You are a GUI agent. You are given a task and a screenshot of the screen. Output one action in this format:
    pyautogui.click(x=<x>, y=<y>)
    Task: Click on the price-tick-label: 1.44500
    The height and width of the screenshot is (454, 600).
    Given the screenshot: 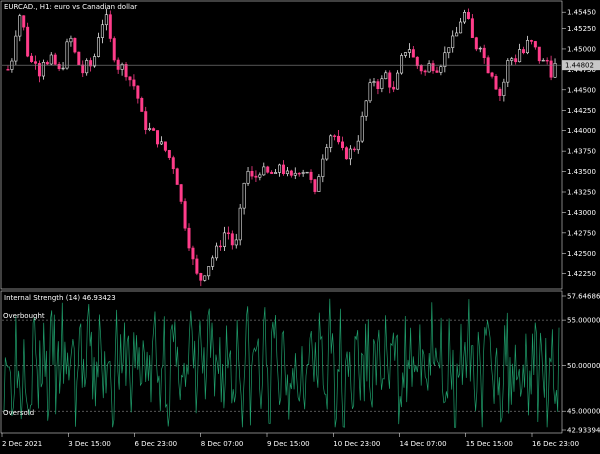 What is the action you would take?
    pyautogui.click(x=581, y=90)
    